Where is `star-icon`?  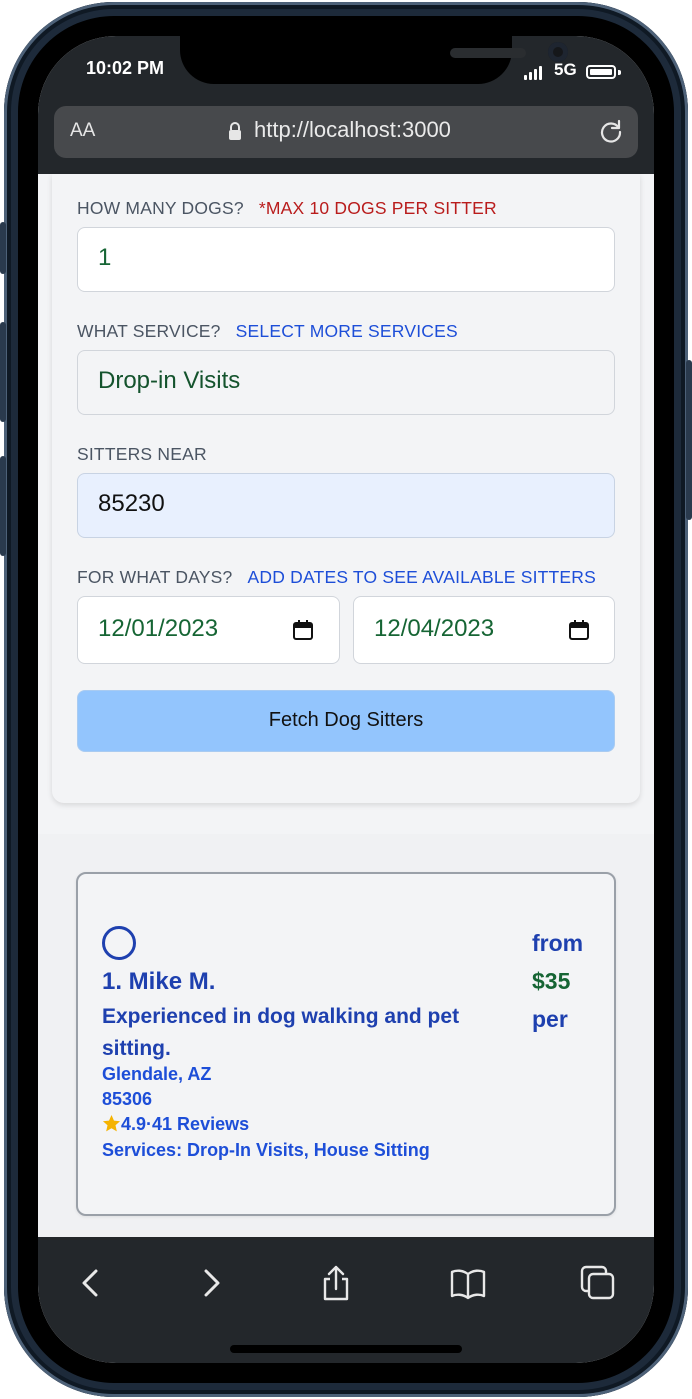
star-icon is located at coordinates (111, 1123).